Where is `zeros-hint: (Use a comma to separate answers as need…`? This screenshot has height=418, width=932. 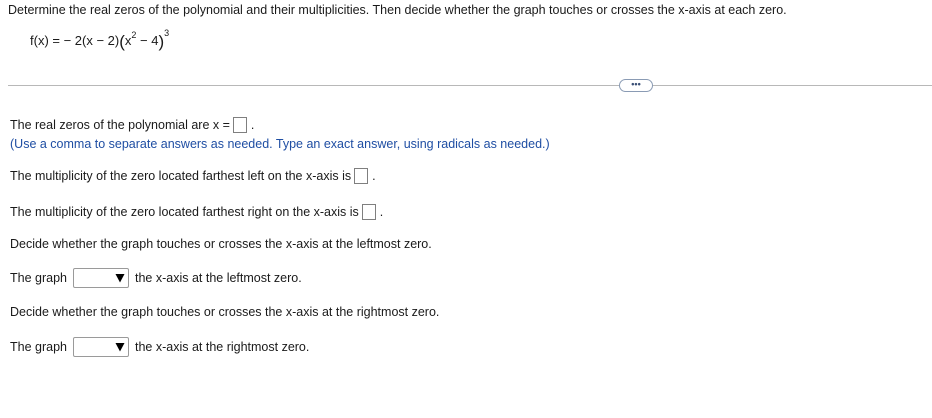
zeros-hint: (Use a comma to separate answers as need… is located at coordinates (280, 144).